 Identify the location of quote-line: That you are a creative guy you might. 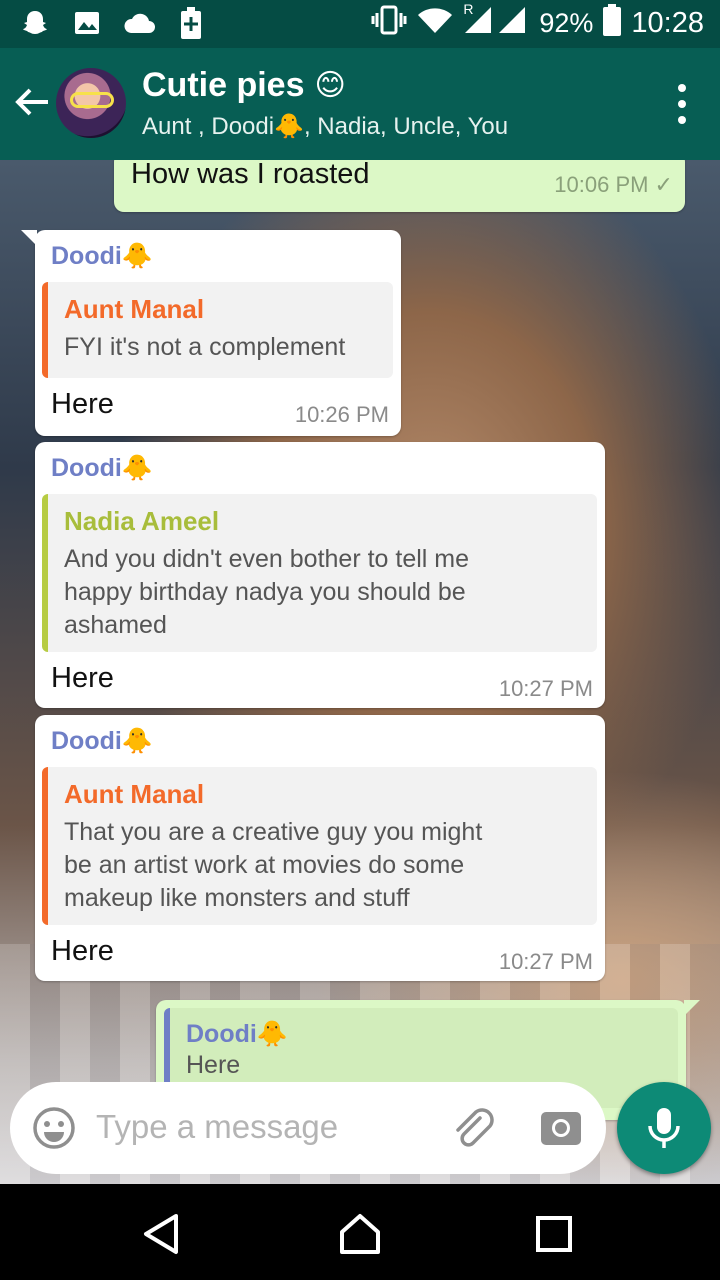
(273, 832).